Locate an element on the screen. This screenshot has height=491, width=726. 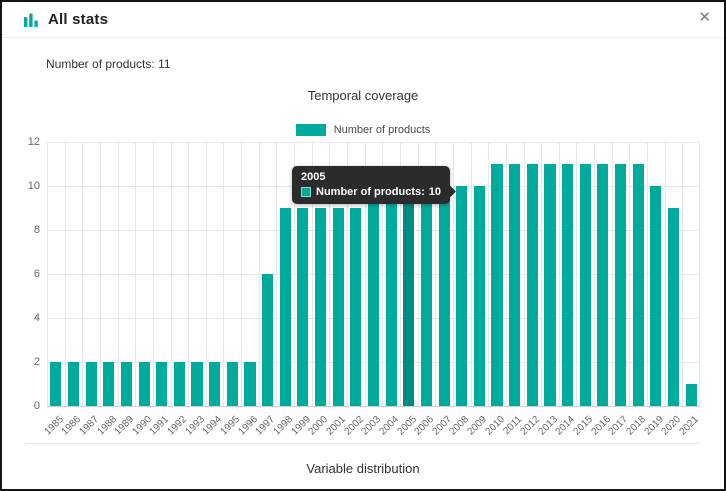
tooltip-series-line: Number of products: 10 is located at coordinates (371, 192).